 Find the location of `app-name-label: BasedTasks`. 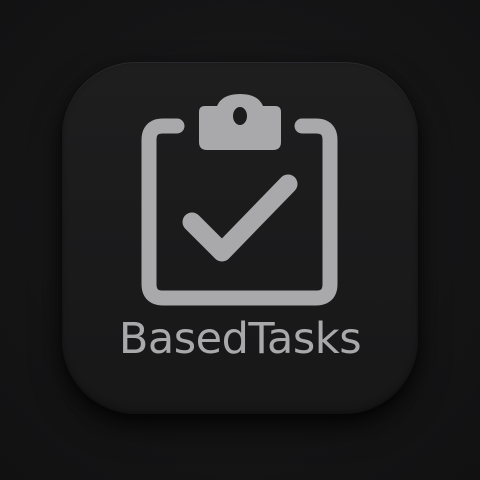

app-name-label: BasedTasks is located at coordinates (240, 339).